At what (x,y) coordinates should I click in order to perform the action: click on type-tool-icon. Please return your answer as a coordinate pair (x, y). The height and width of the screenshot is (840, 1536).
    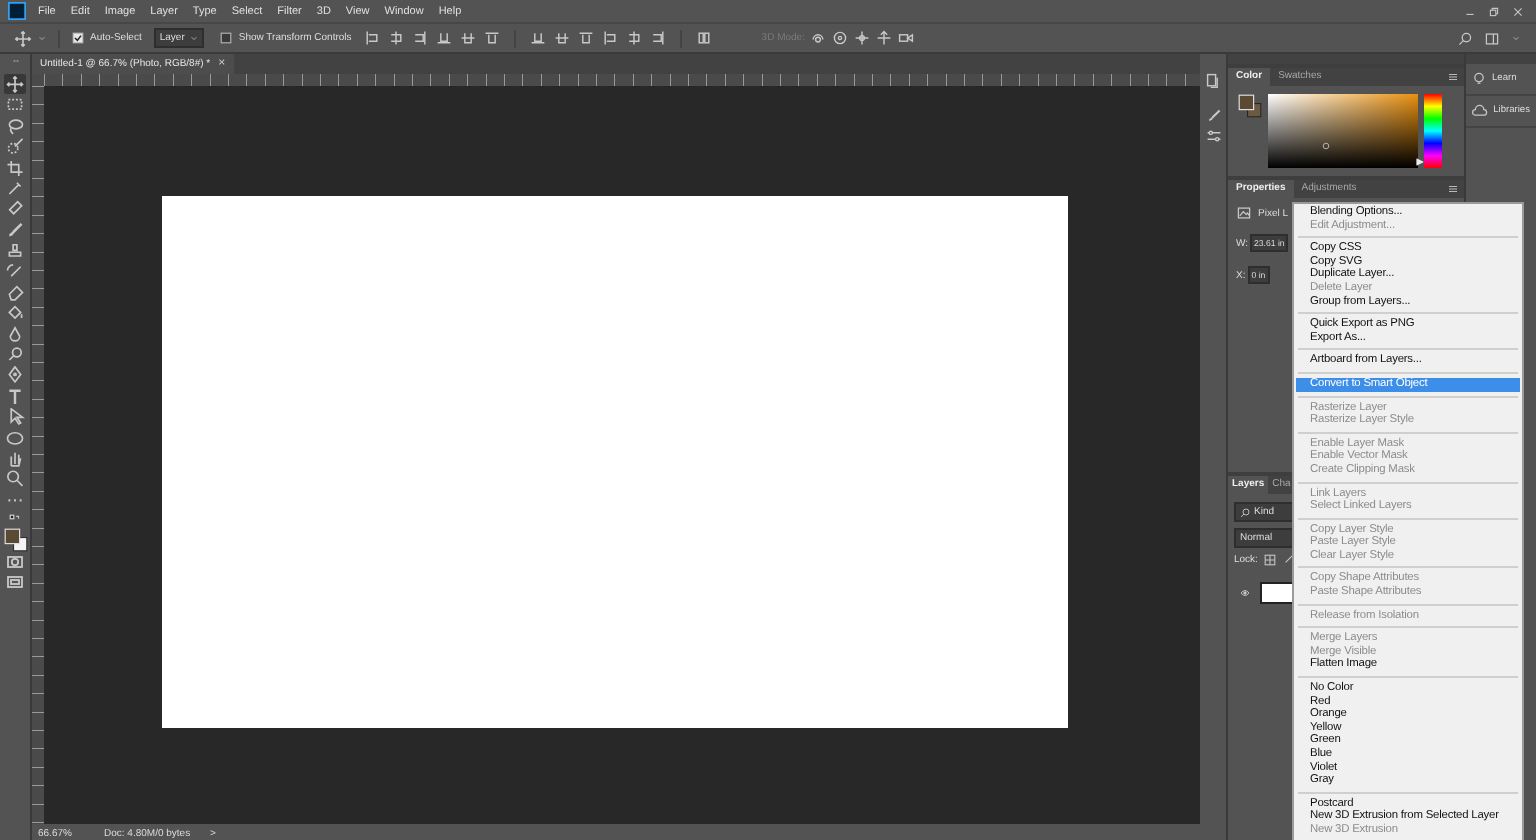
    Looking at the image, I should click on (15, 396).